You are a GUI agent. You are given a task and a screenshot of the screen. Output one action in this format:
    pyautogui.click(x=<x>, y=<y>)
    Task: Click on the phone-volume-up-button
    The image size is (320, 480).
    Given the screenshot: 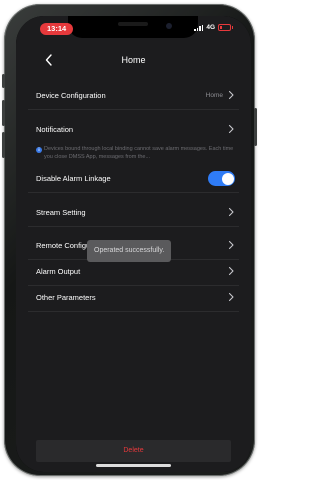 What is the action you would take?
    pyautogui.click(x=3, y=113)
    